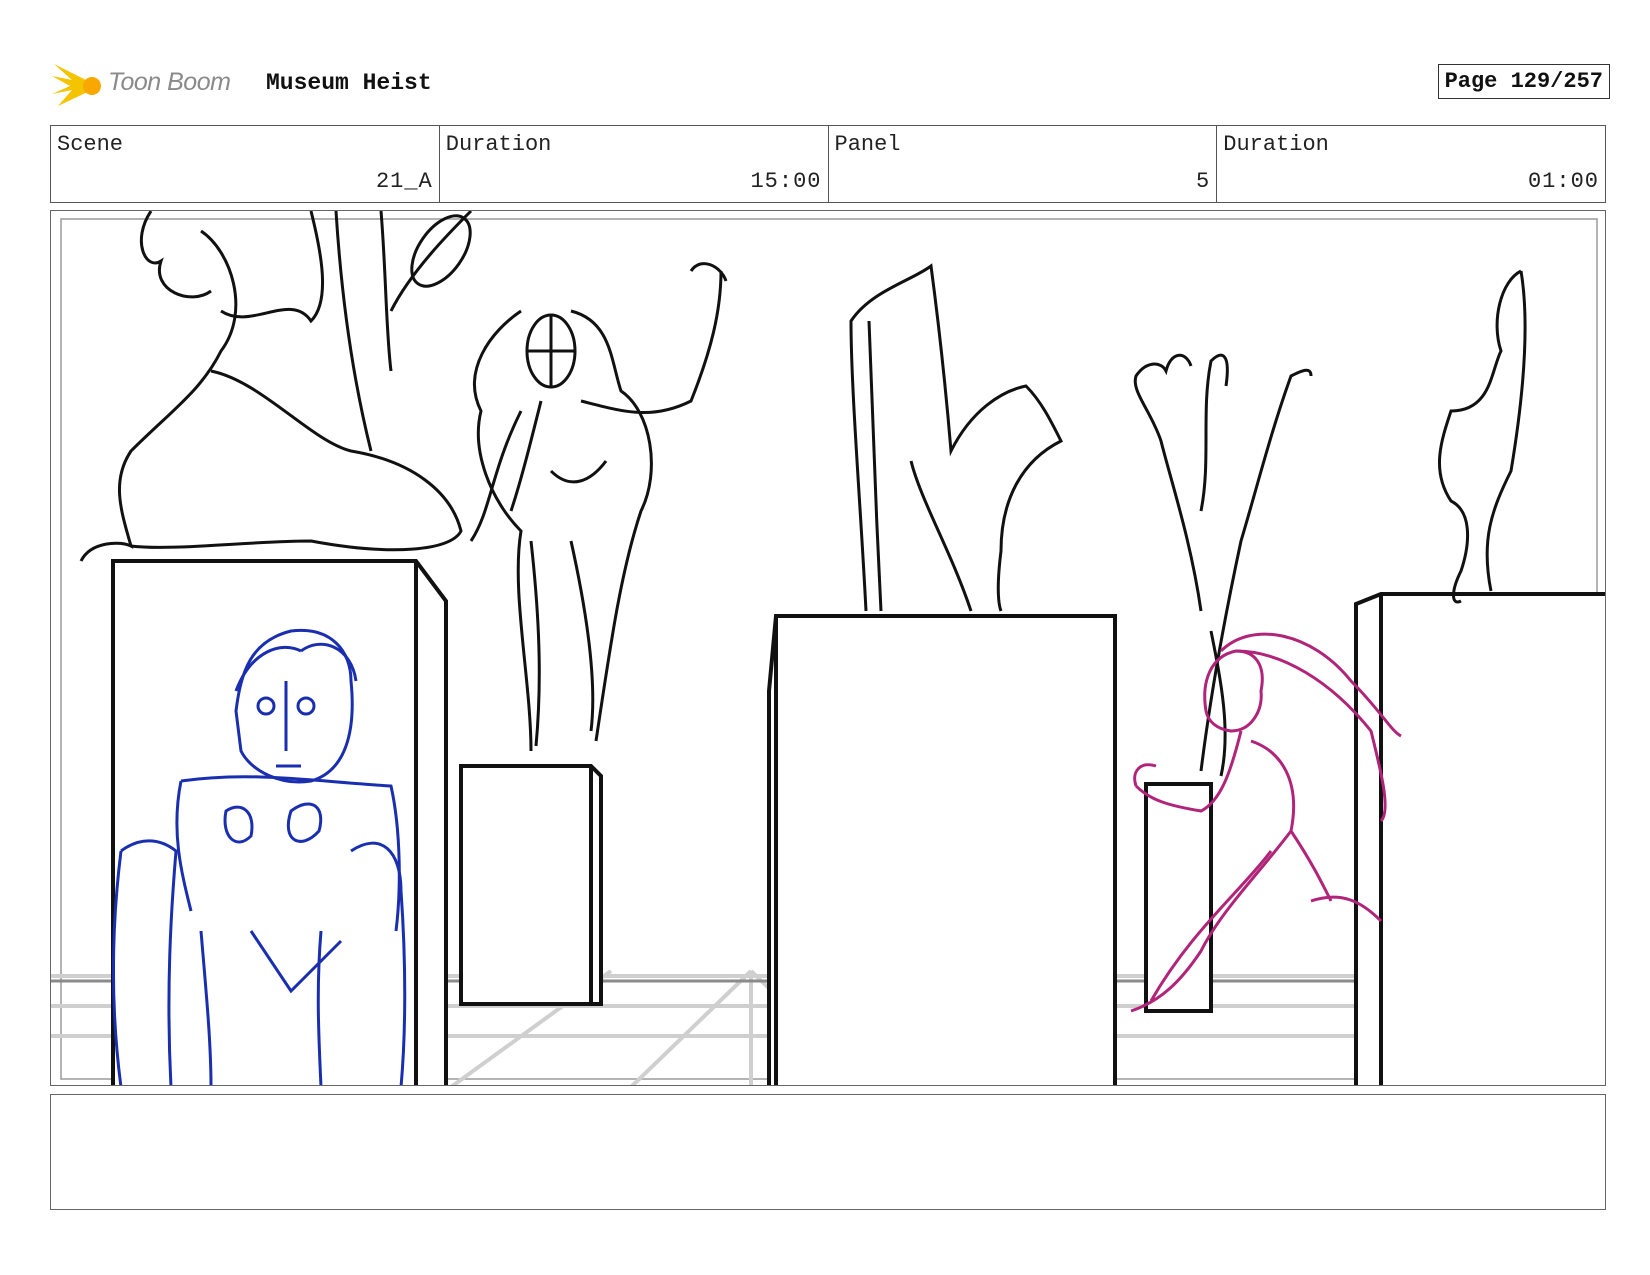 Image resolution: width=1650 pixels, height=1275 pixels. Describe the element at coordinates (1523, 81) in the screenshot. I see `page-indicator: Page 129/257` at that location.